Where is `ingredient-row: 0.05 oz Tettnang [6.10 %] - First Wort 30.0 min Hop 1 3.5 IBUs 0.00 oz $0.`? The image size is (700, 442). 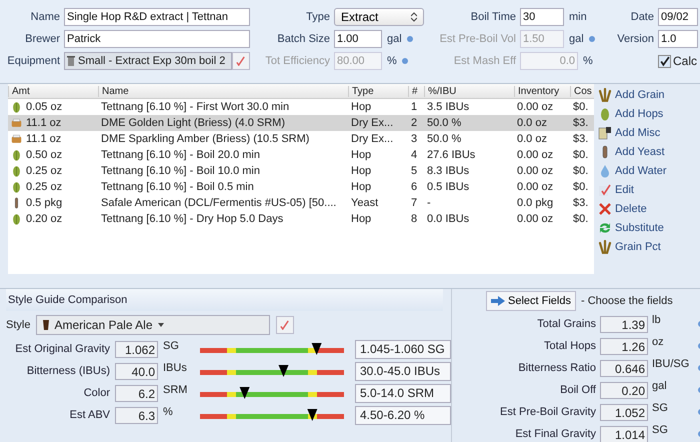
ingredient-row: 0.05 oz Tettnang [6.10 %] - First Wort 30.0 min Hop 1 3.5 IBUs 0.00 oz $0. is located at coordinates (301, 107).